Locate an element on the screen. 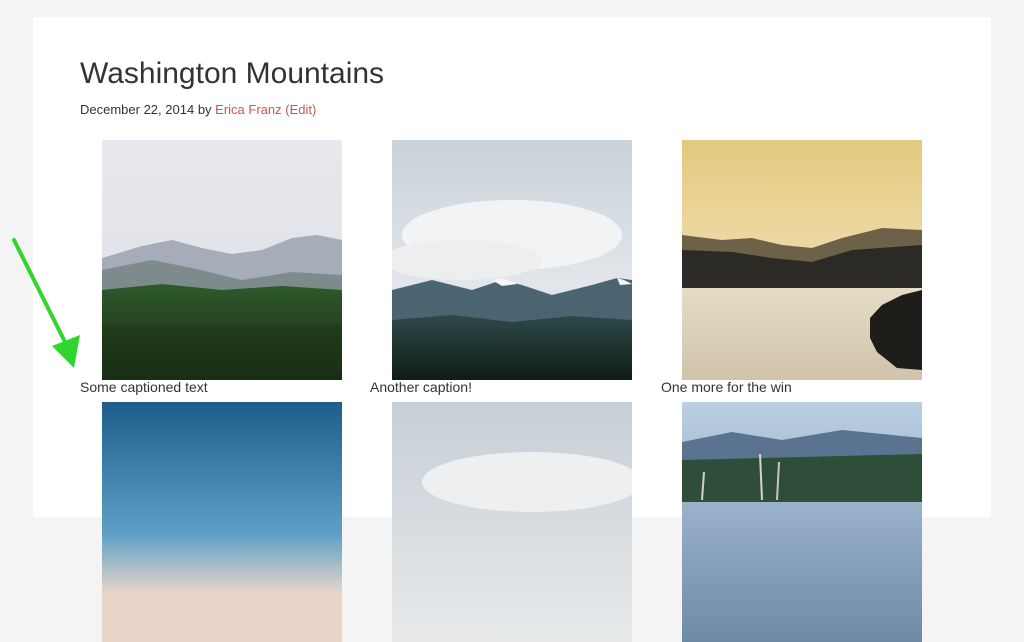 This screenshot has height=642, width=1024. post-meta: December 22, 2014 by Erica Franz (Edit) is located at coordinates (198, 110).